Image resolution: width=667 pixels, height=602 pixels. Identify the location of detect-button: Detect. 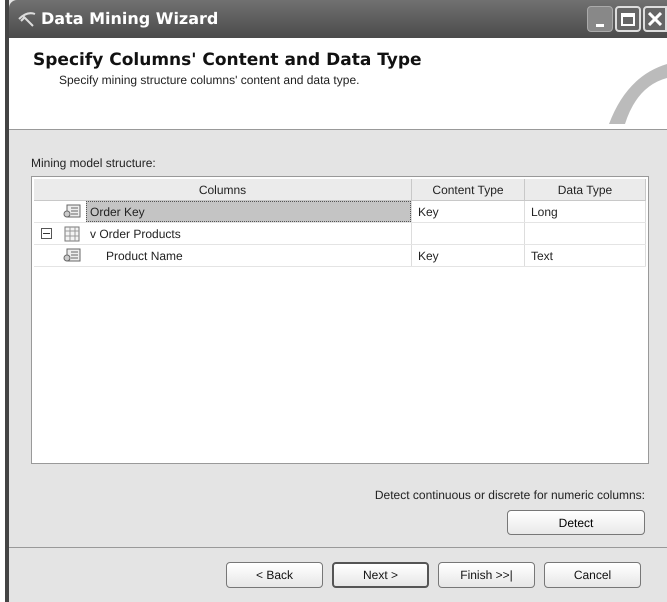
(576, 522).